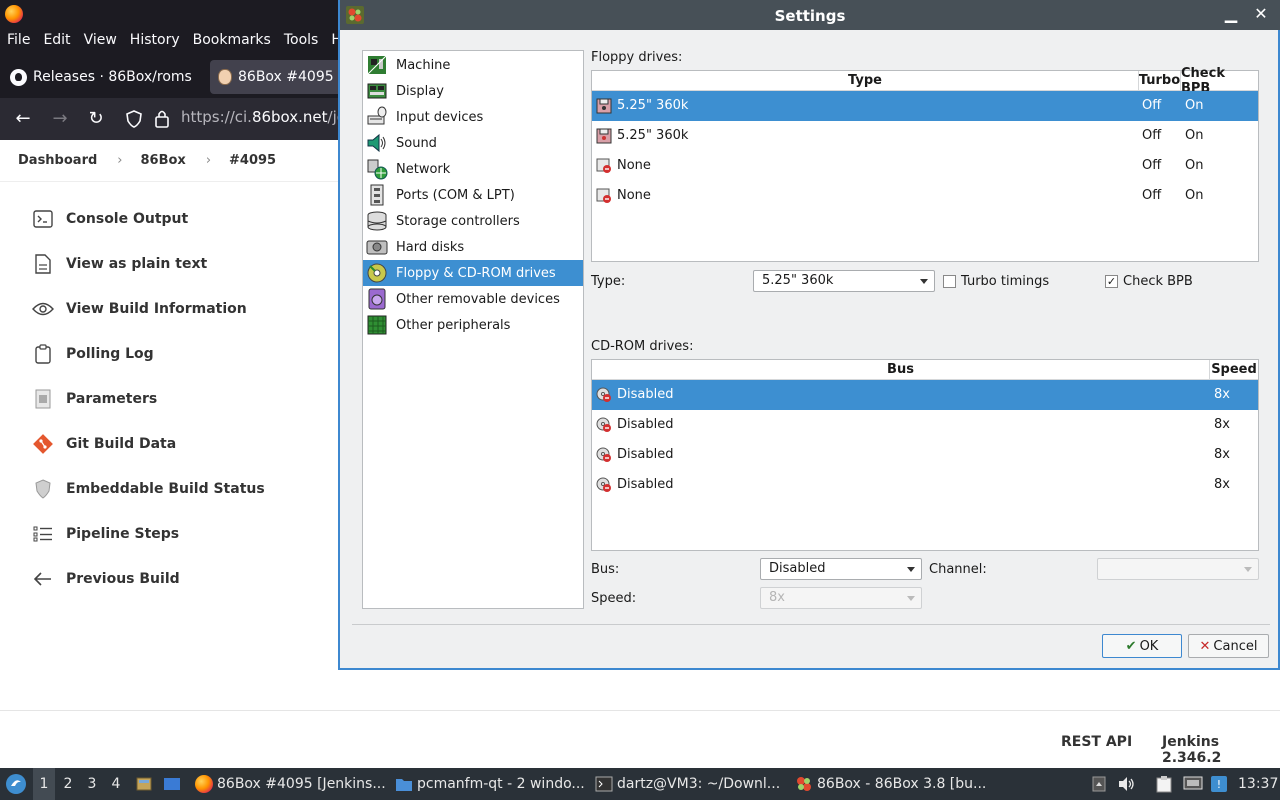  Describe the element at coordinates (43, 309) in the screenshot. I see `eye-icon` at that location.